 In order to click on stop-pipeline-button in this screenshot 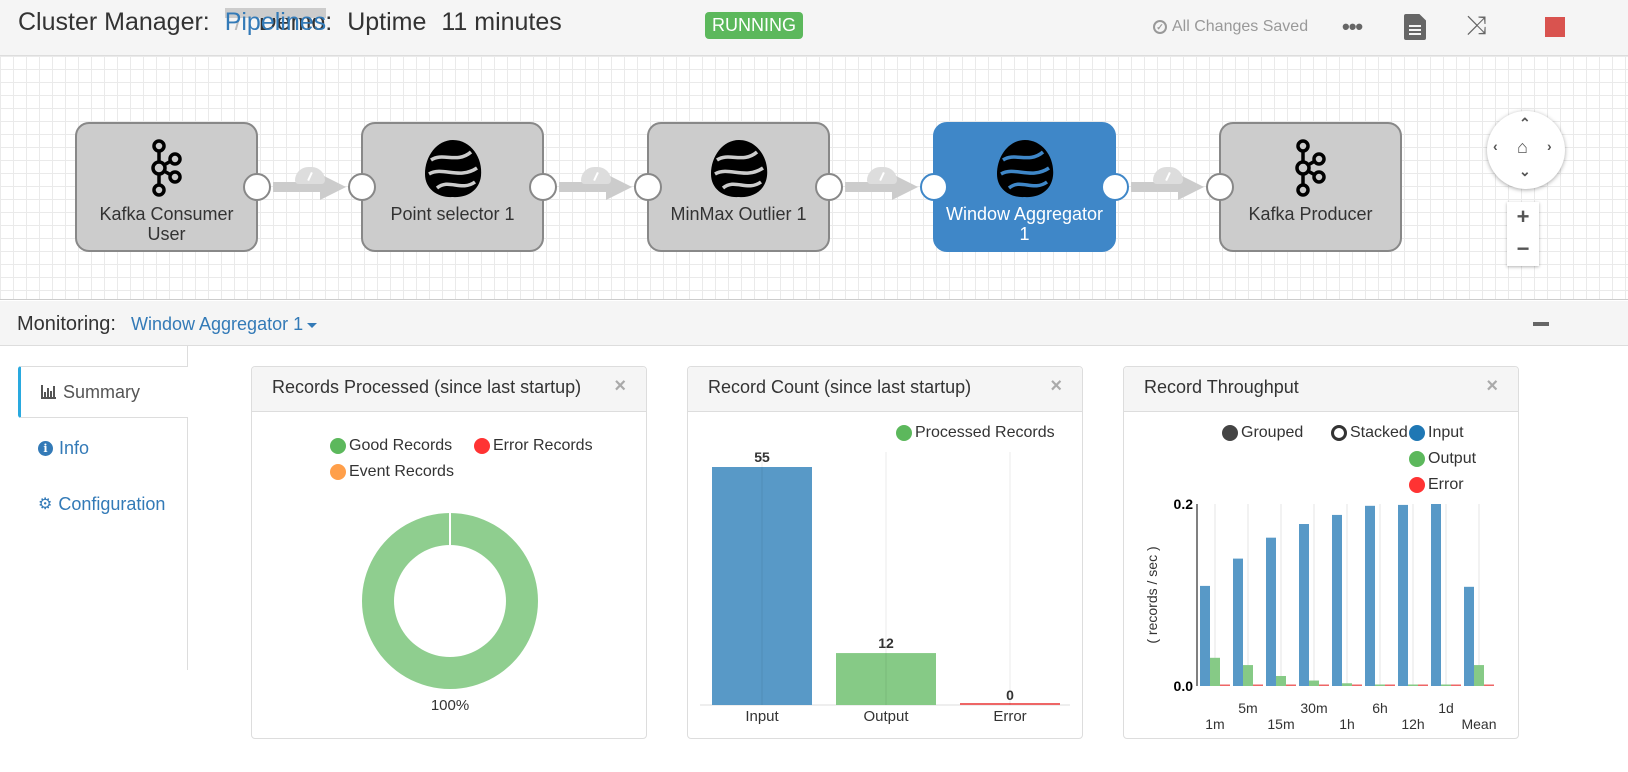, I will do `click(1555, 27)`.